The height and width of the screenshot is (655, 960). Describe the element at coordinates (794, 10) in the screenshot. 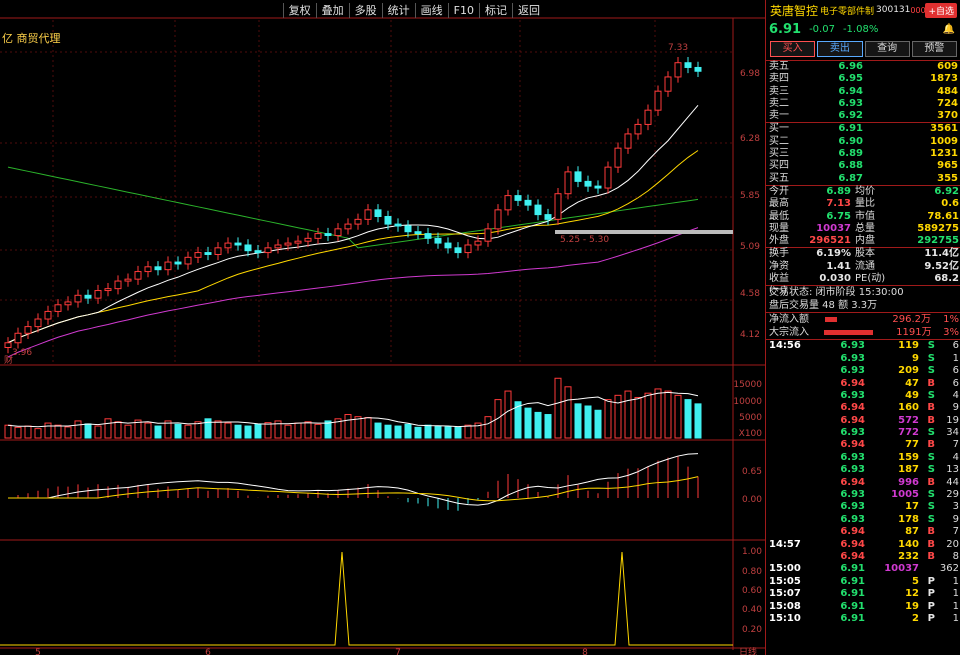

I see `stock-name: 英唐智控` at that location.